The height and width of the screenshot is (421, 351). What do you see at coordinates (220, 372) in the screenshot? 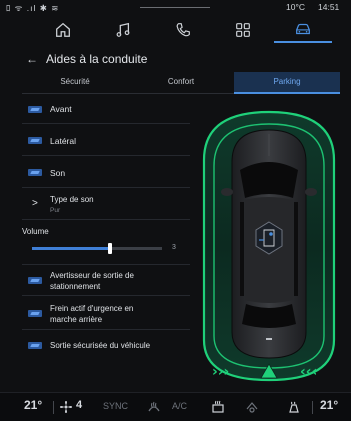
I see `rear-left-arrows-icon: ›››` at bounding box center [220, 372].